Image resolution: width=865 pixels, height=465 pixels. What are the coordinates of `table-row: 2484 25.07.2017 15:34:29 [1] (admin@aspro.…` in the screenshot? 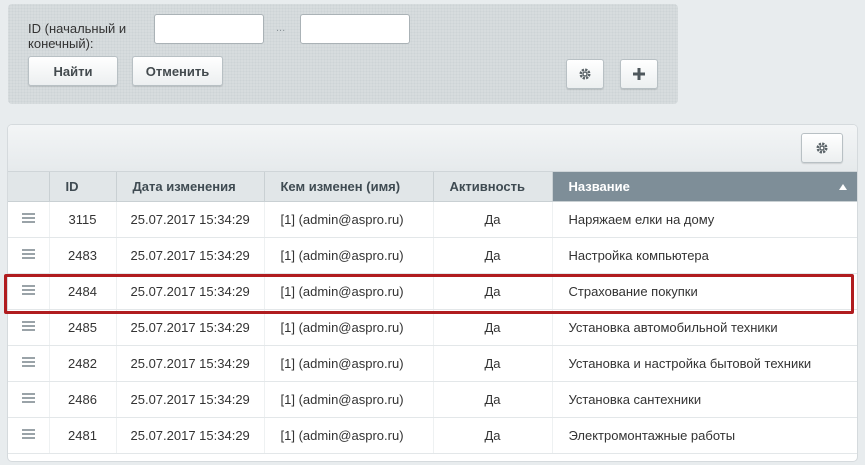 It's located at (432, 291).